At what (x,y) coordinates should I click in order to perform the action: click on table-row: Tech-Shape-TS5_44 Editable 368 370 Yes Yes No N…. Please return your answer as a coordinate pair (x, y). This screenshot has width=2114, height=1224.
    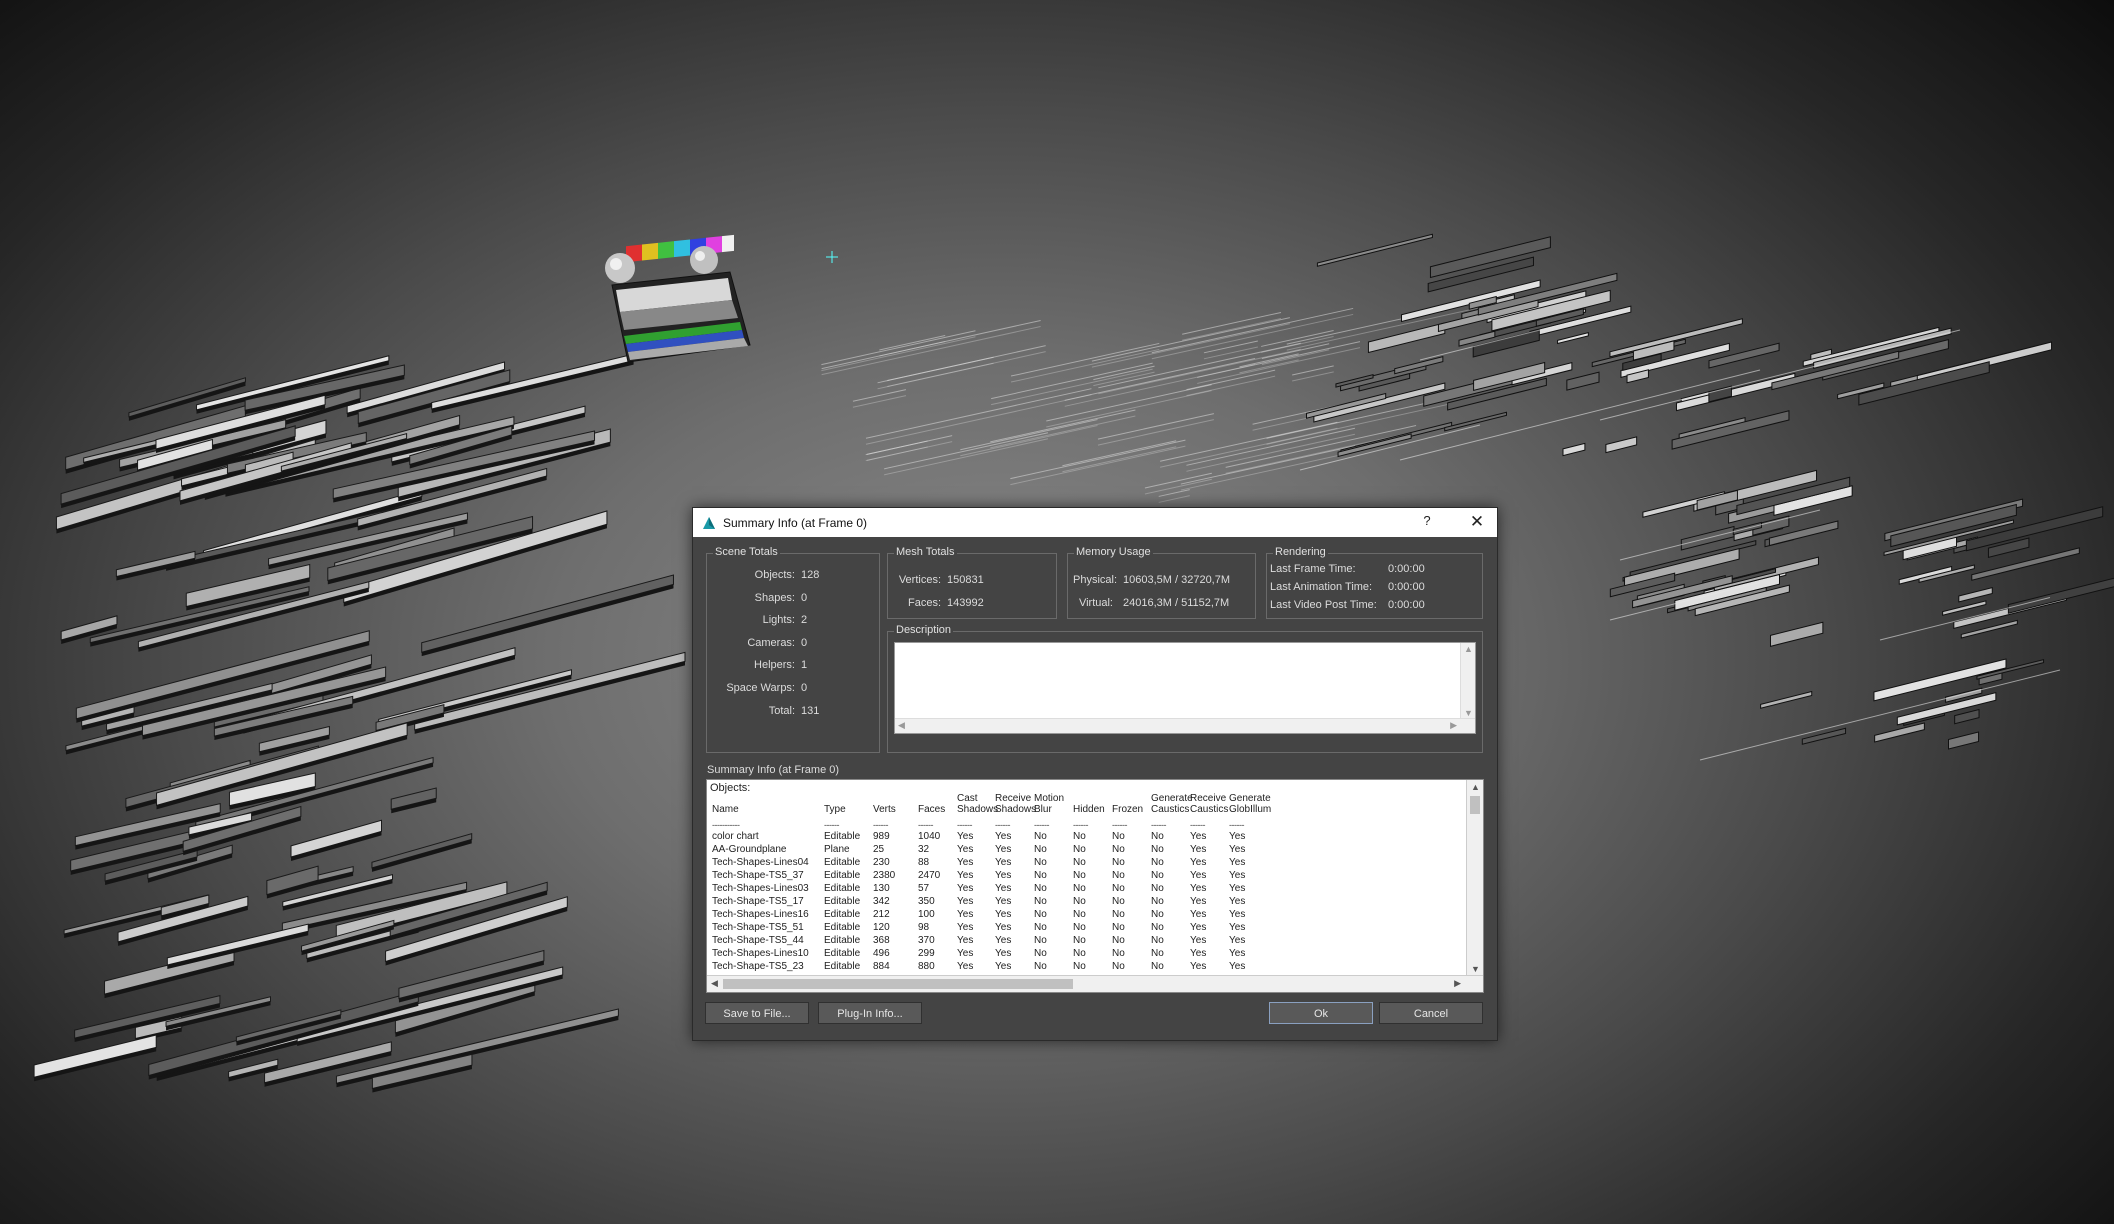
    Looking at the image, I should click on (1086, 941).